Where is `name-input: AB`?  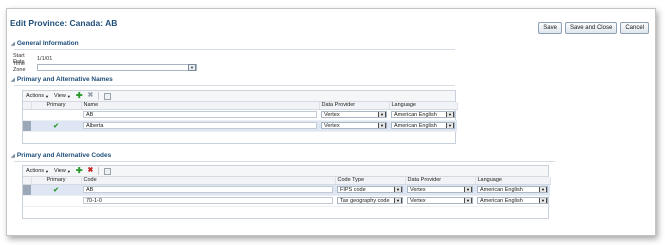
name-input: AB is located at coordinates (200, 114).